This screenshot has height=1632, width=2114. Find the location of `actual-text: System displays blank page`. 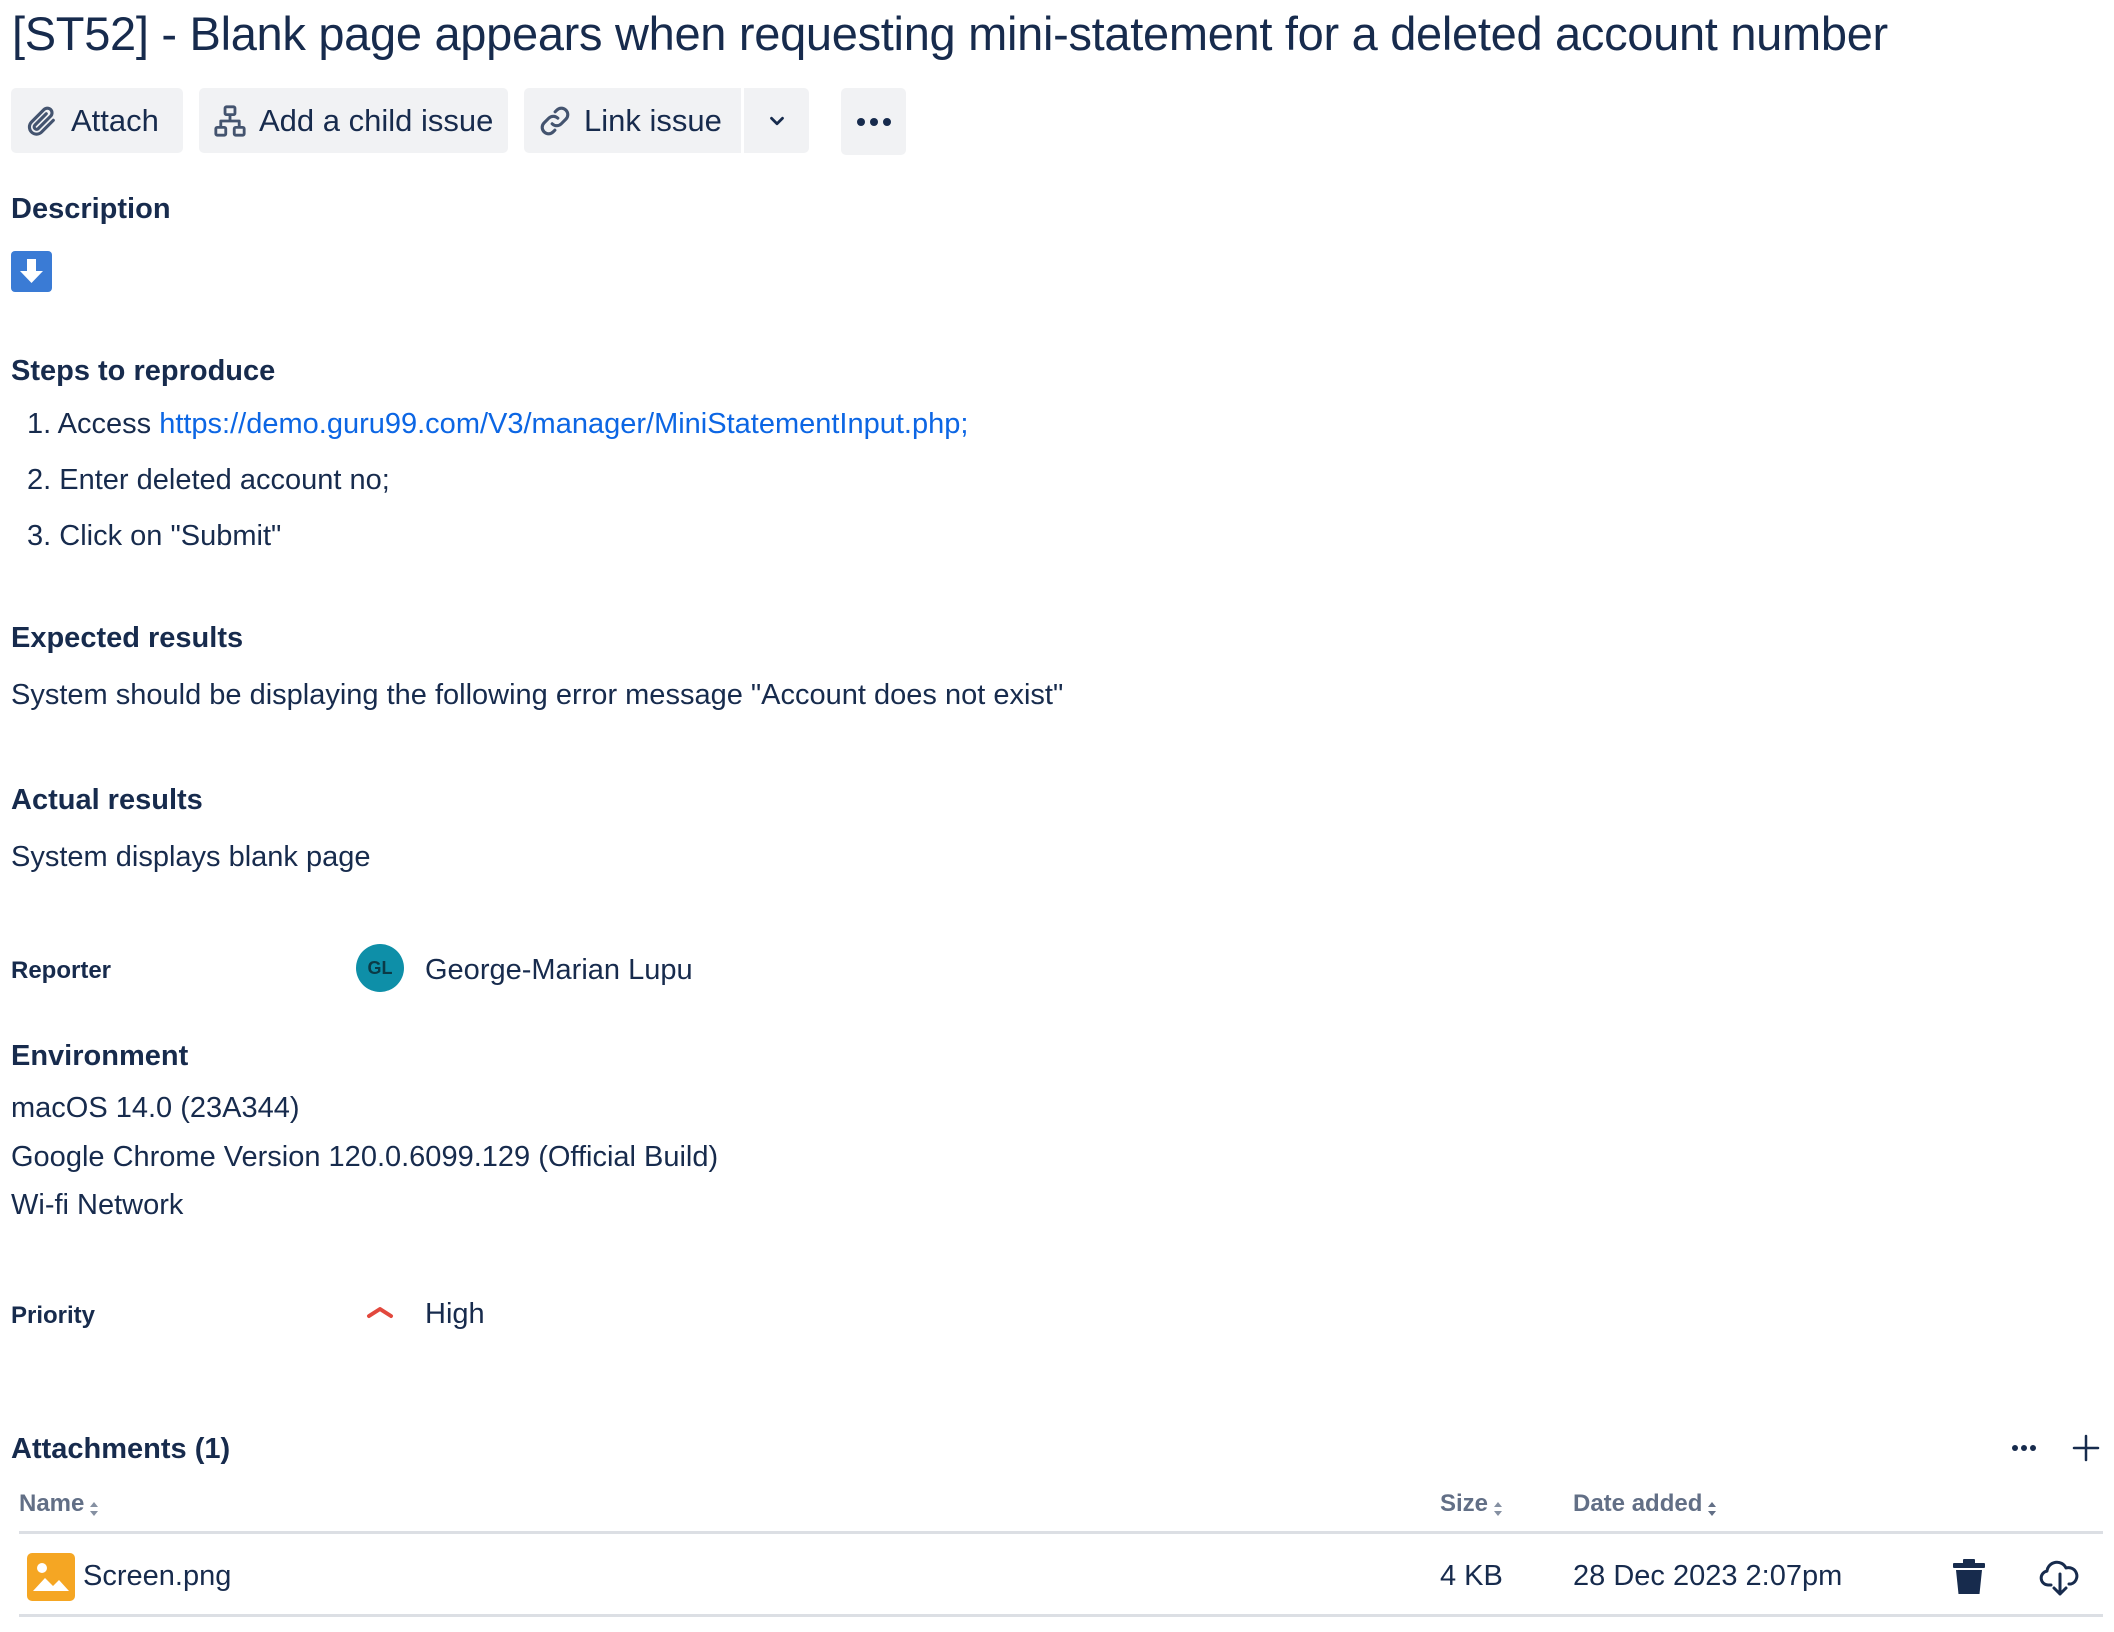

actual-text: System displays blank page is located at coordinates (191, 857).